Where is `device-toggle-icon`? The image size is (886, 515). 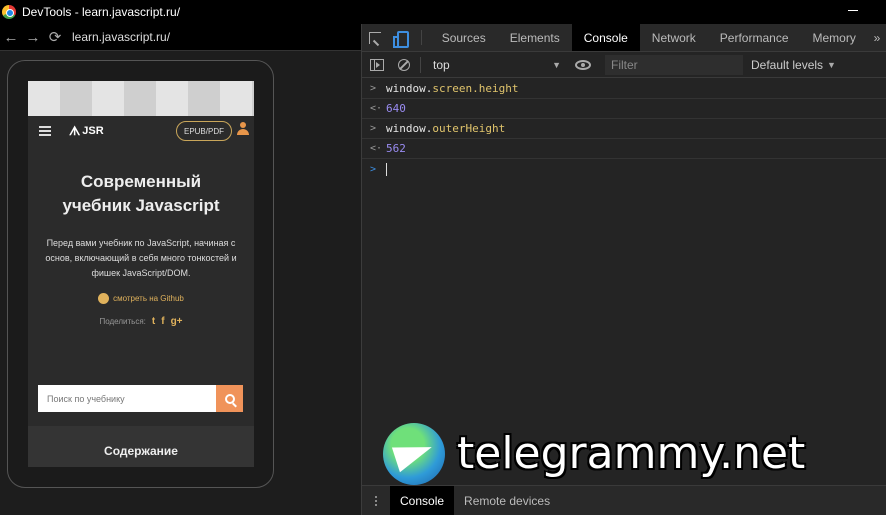
device-toggle-icon is located at coordinates (401, 39).